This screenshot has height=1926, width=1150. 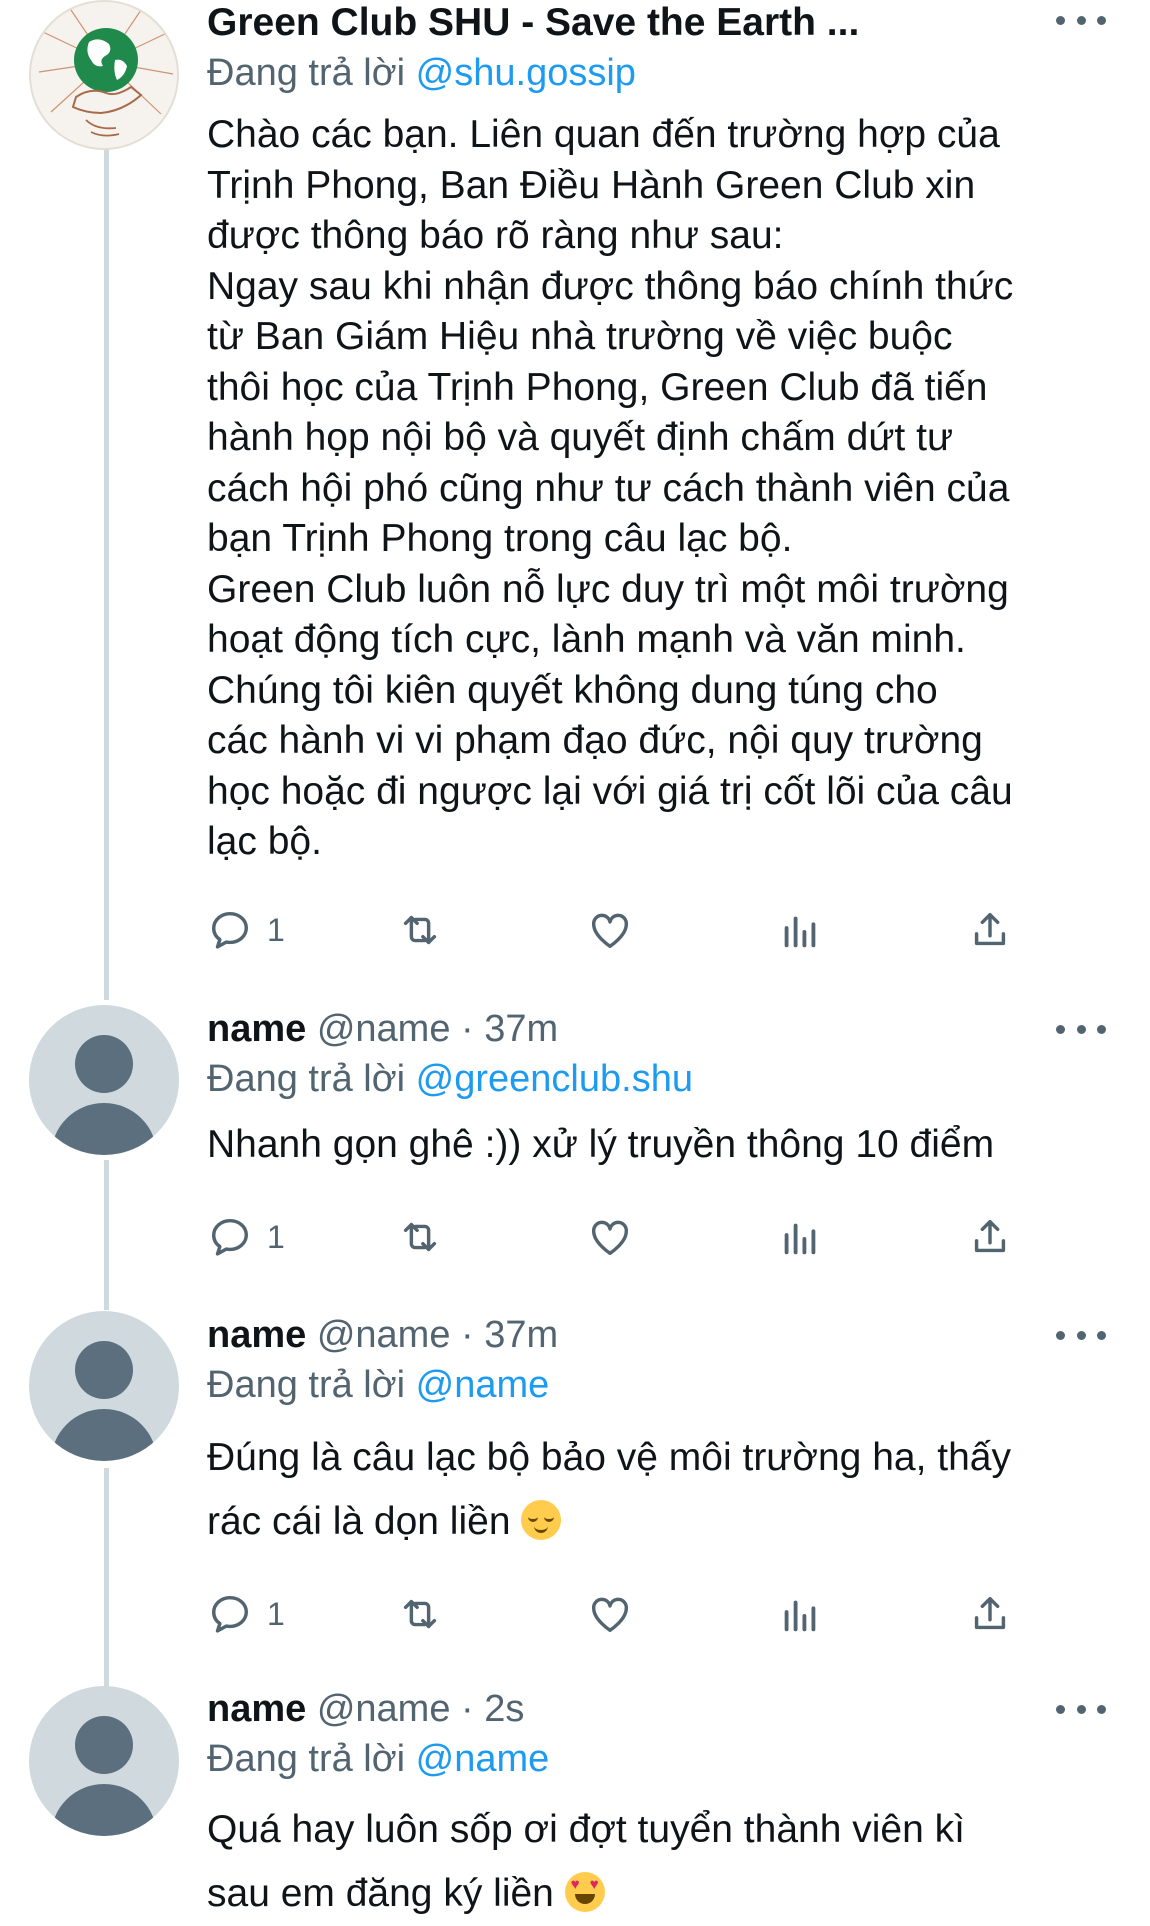 I want to click on reply-context: Đang trả lời @shu.gossip, so click(x=658, y=73).